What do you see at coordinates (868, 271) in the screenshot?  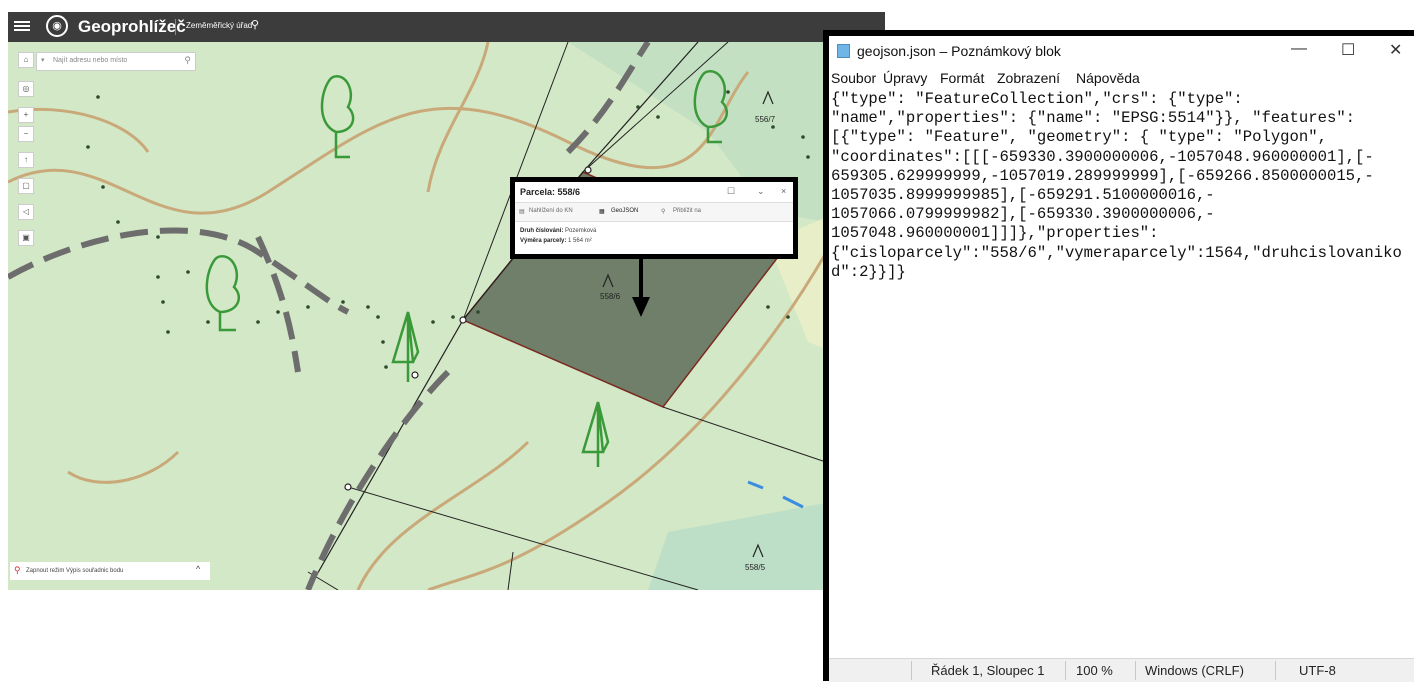 I see `text-line: d":2}}]}` at bounding box center [868, 271].